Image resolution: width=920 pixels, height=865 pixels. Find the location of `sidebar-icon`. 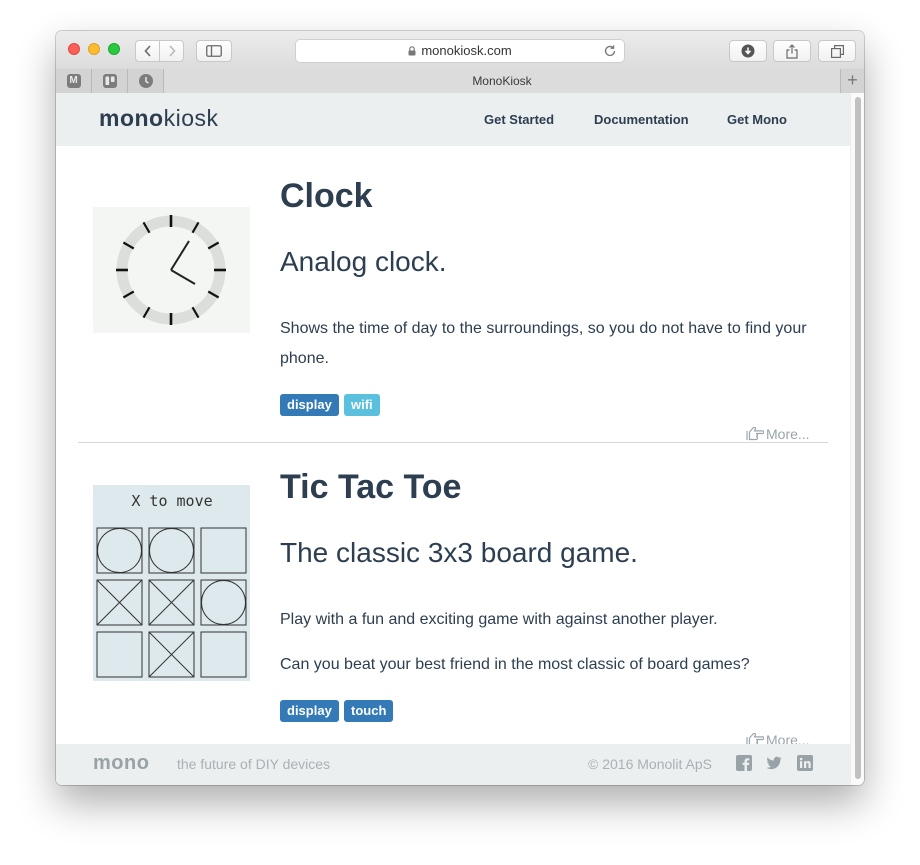

sidebar-icon is located at coordinates (214, 51).